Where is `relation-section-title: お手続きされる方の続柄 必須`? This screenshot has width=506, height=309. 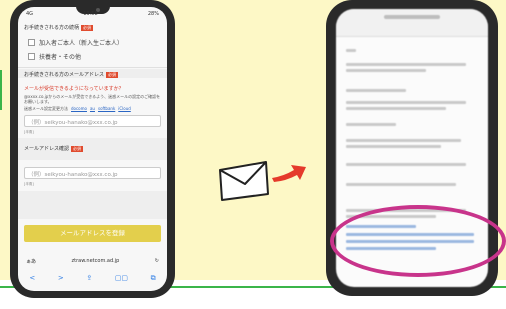 relation-section-title: お手続きされる方の続柄 必須 is located at coordinates (59, 27).